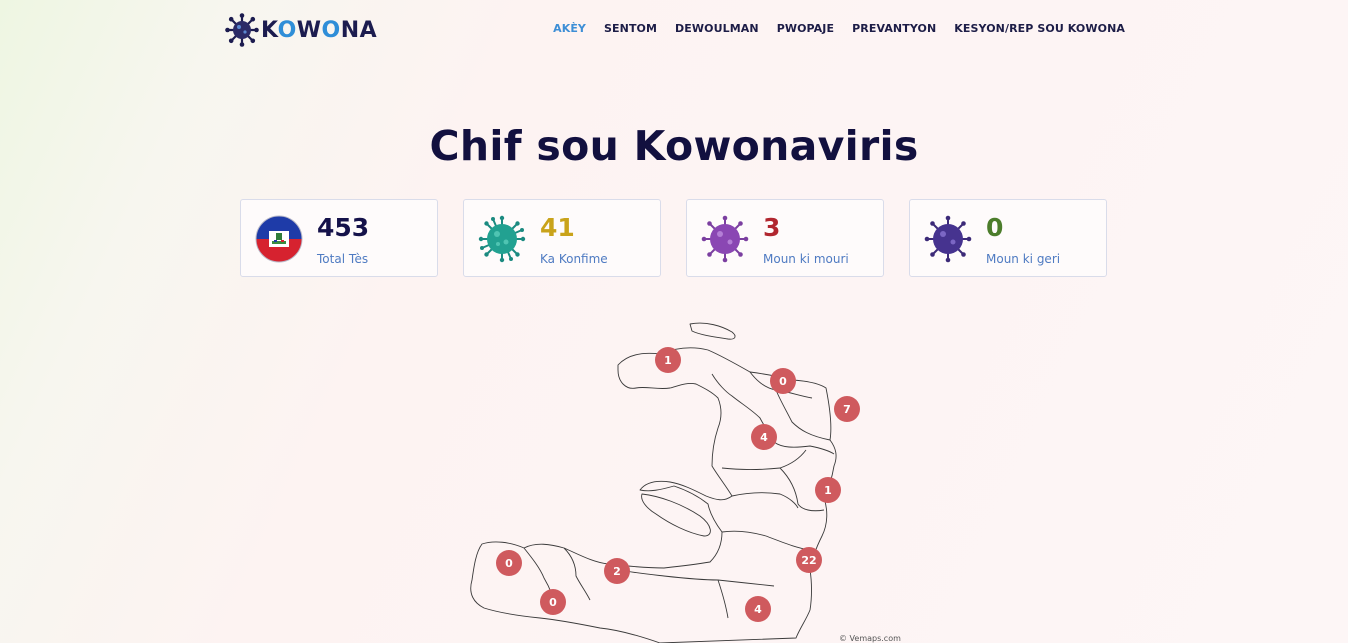 Image resolution: width=1348 pixels, height=643 pixels. What do you see at coordinates (870, 638) in the screenshot?
I see `map-credit: © Vemaps.com` at bounding box center [870, 638].